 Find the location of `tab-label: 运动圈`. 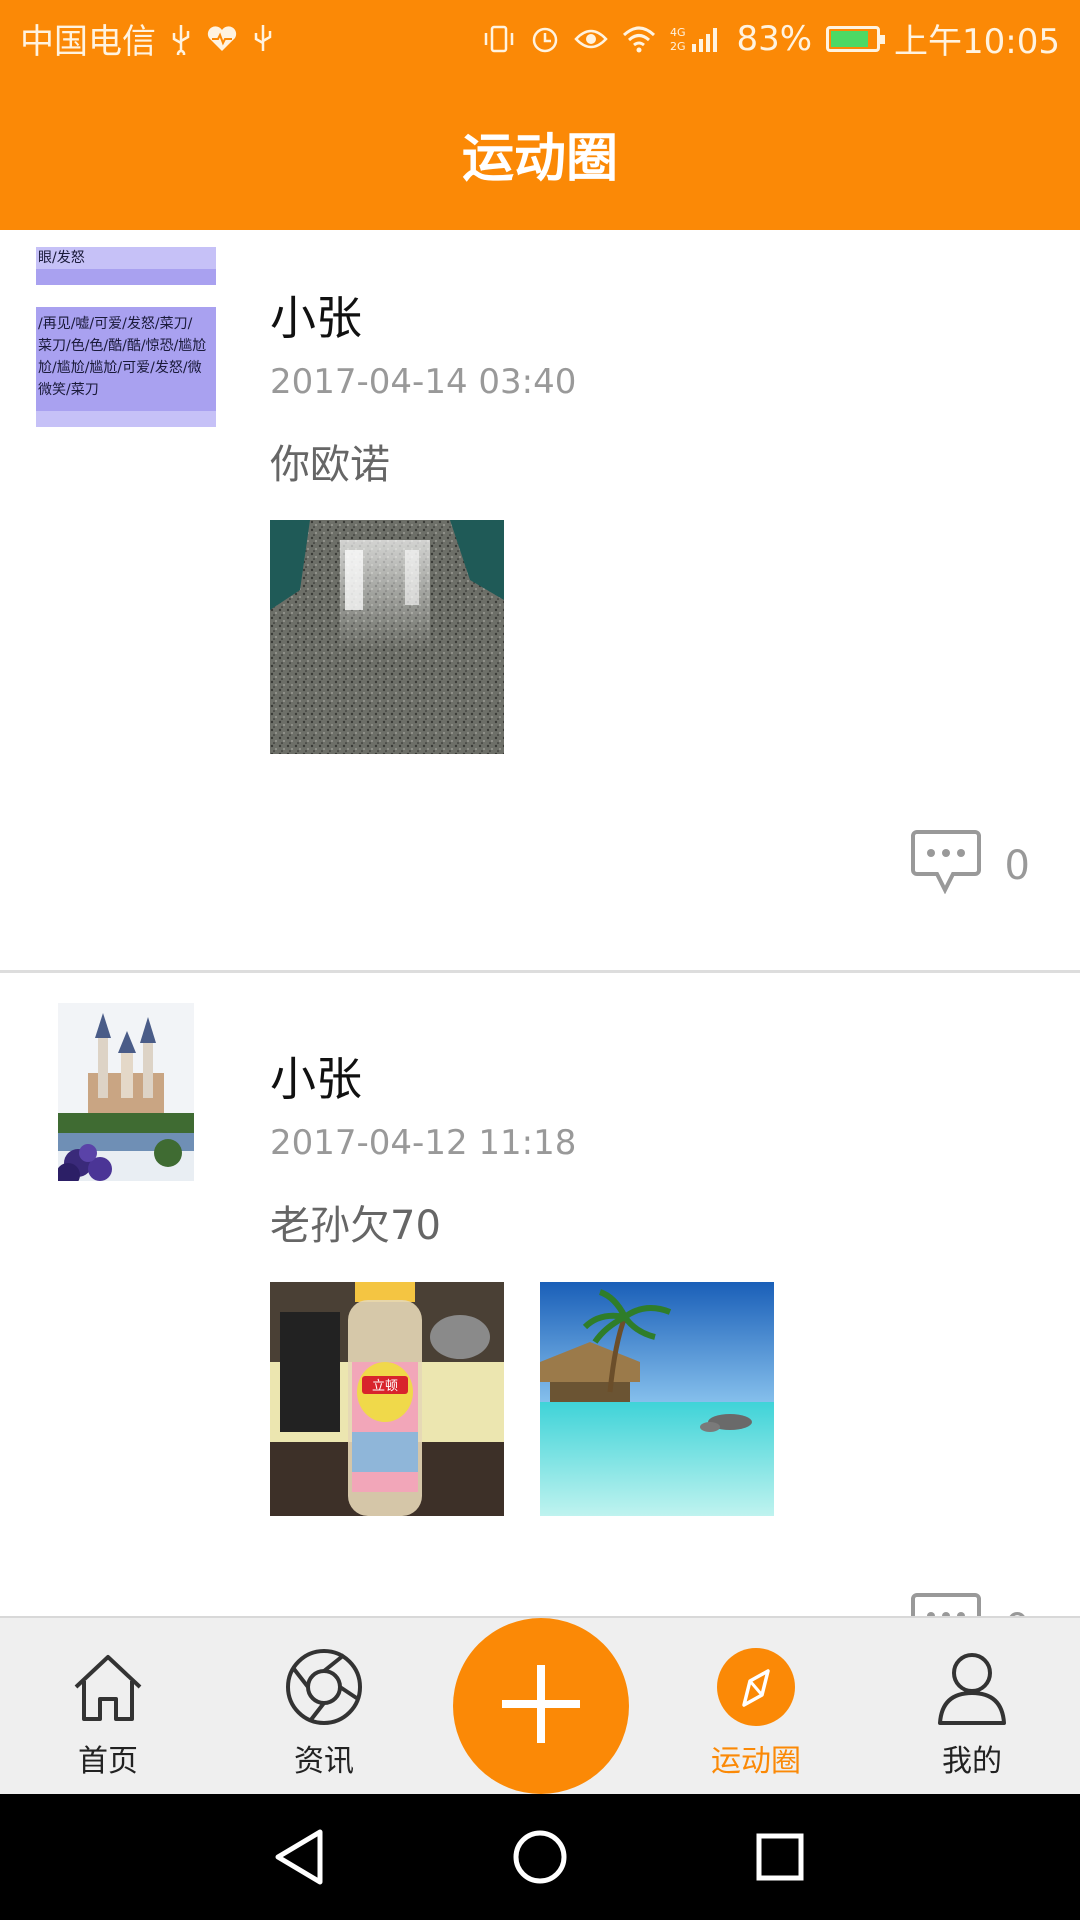

tab-label: 运动圈 is located at coordinates (756, 1761).